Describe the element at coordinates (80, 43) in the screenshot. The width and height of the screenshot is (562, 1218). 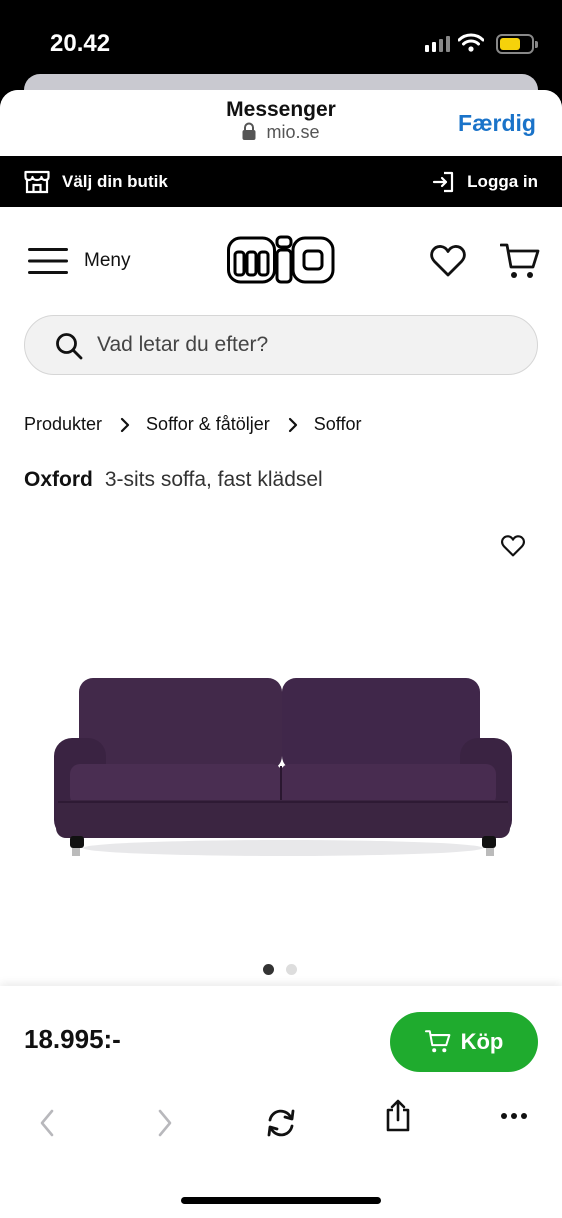
I see `status-time: 20.42` at that location.